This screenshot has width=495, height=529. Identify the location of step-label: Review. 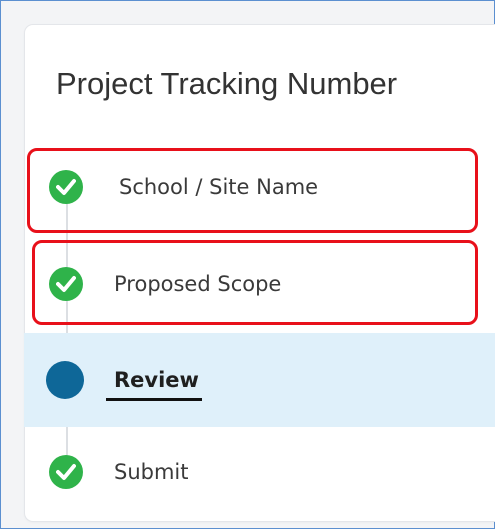
(156, 380).